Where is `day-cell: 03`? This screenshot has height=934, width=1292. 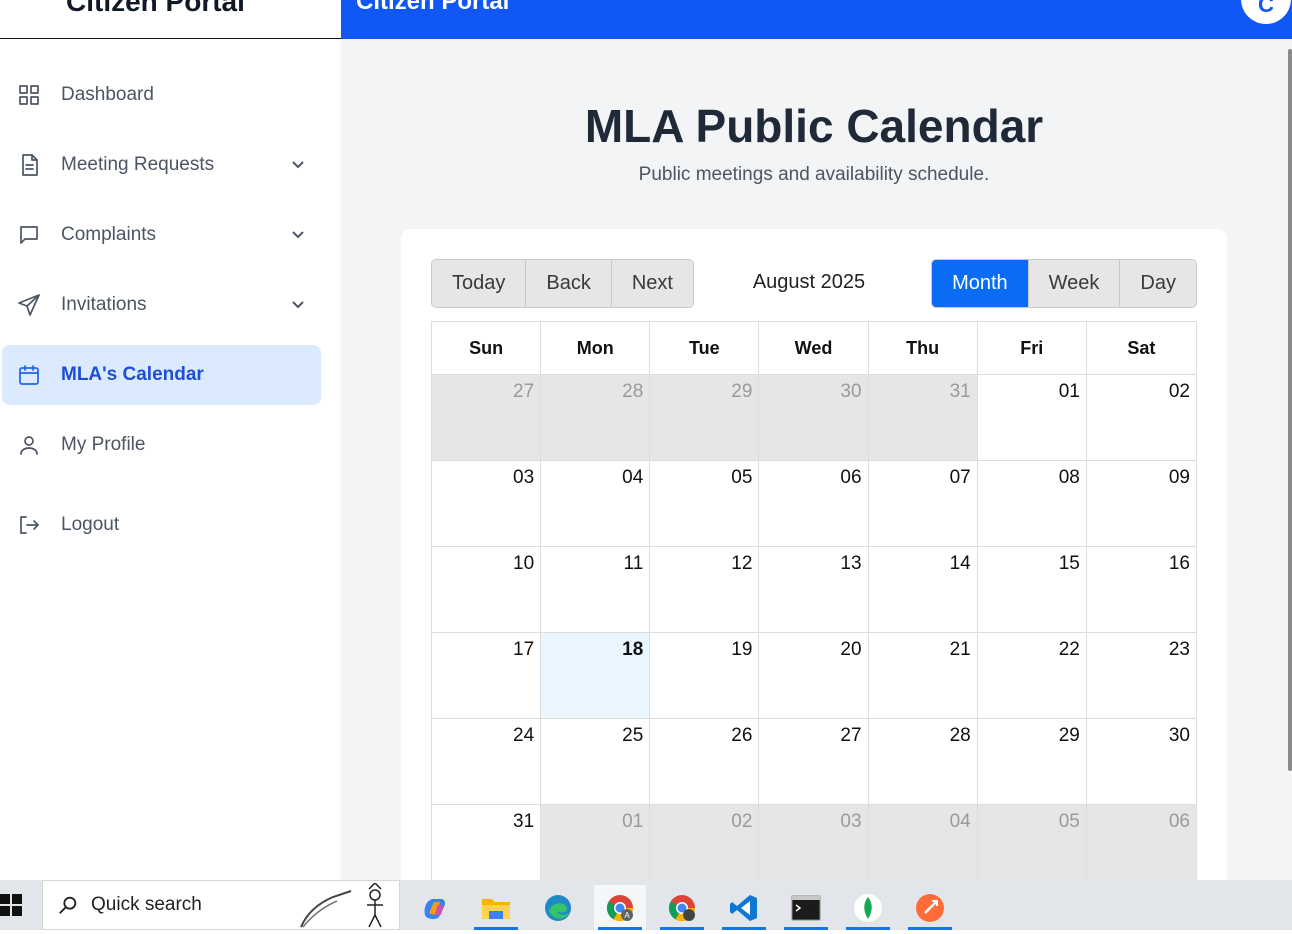
day-cell: 03 is located at coordinates (487, 504).